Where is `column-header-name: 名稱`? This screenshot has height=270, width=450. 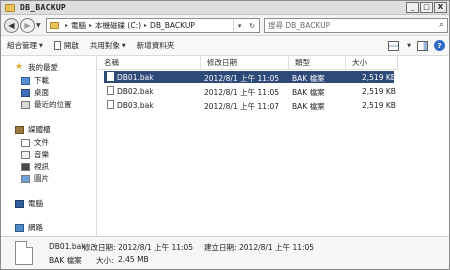 column-header-name: 名稱 is located at coordinates (149, 63).